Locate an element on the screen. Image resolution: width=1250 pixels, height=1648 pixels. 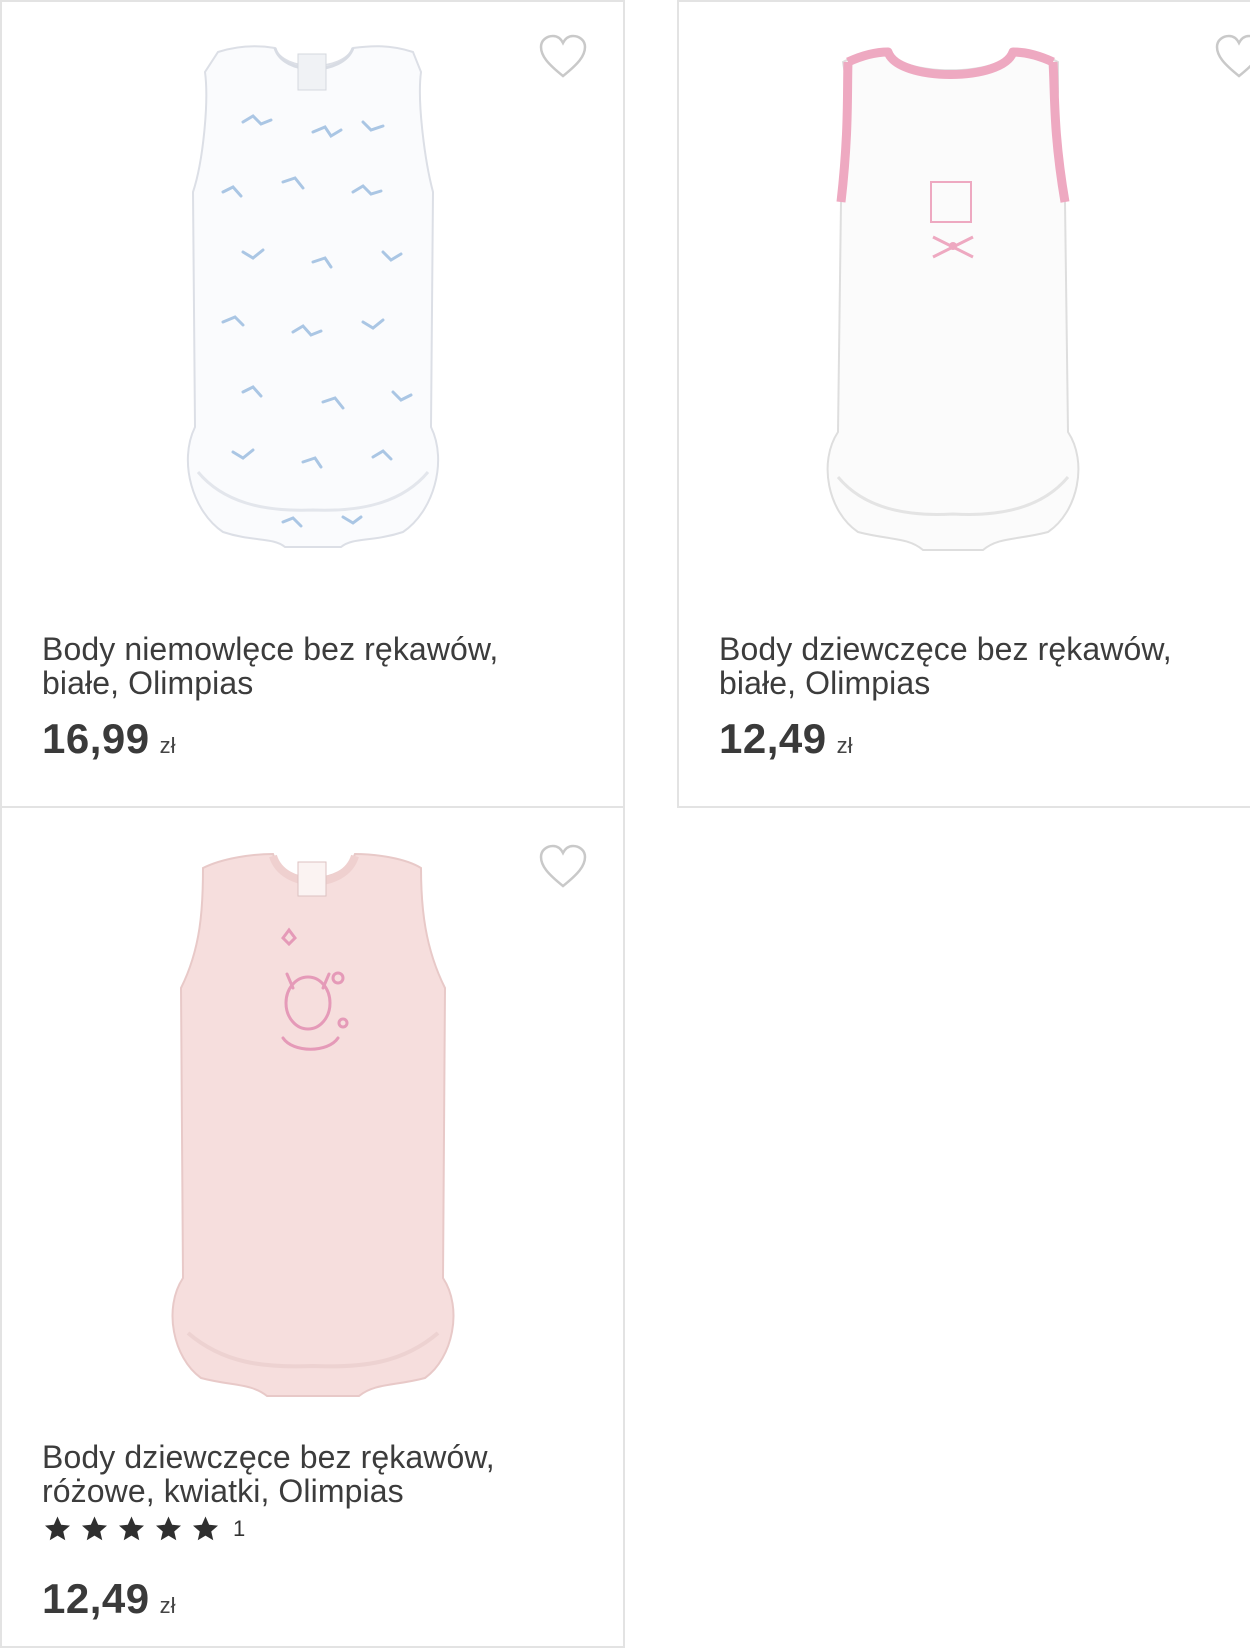
product-title-line: Body niemowlęce bez rękawów, is located at coordinates (270, 649).